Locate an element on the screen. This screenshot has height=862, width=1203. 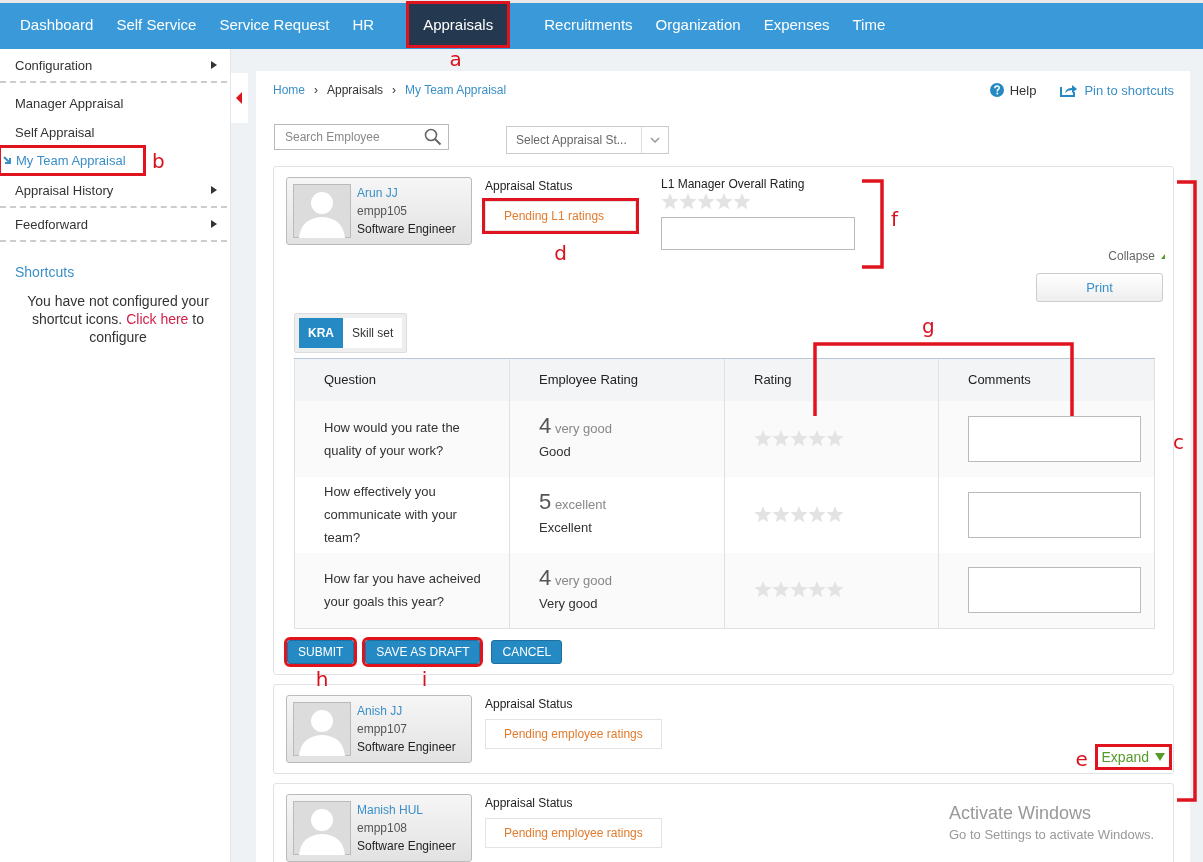
toggle-link: Expand is located at coordinates (1133, 757).